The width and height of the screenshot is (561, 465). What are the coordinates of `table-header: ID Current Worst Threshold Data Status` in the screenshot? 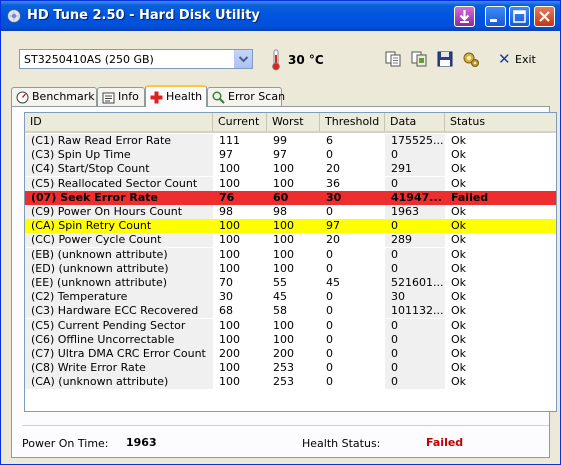 It's located at (290, 123).